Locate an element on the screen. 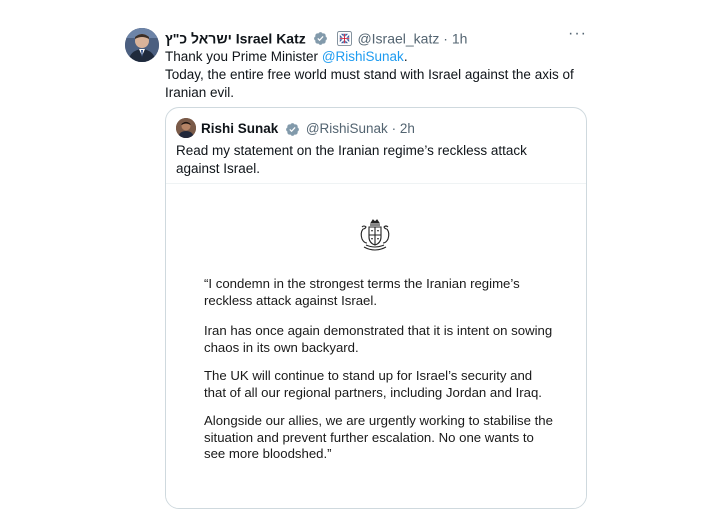 This screenshot has width=706, height=509. author-handle: @Israel_katz is located at coordinates (398, 38).